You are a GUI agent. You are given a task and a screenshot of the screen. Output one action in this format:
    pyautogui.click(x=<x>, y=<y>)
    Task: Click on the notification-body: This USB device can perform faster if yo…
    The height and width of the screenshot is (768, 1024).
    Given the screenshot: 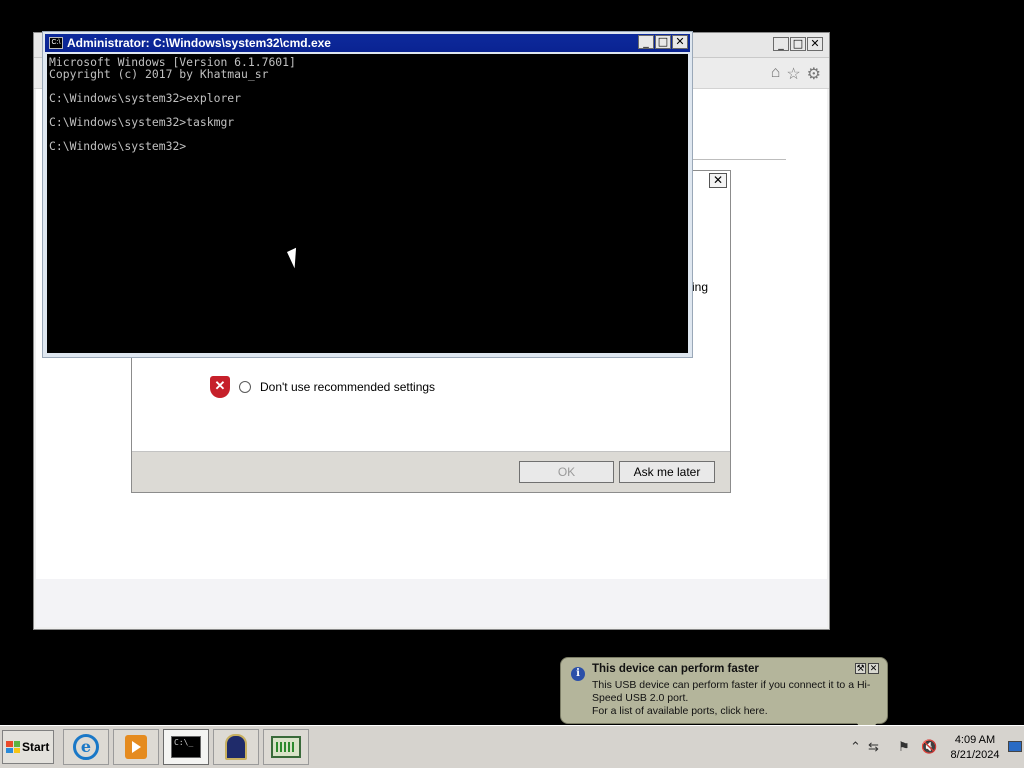 What is the action you would take?
    pyautogui.click(x=737, y=698)
    